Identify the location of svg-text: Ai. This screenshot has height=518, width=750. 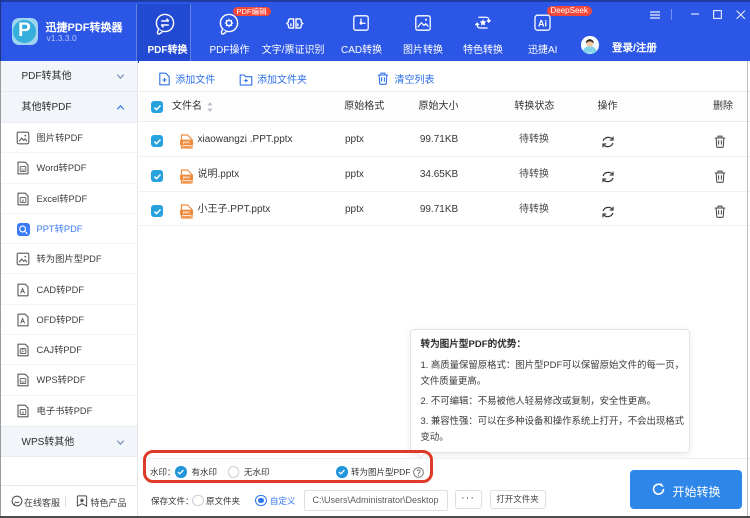
(542, 23).